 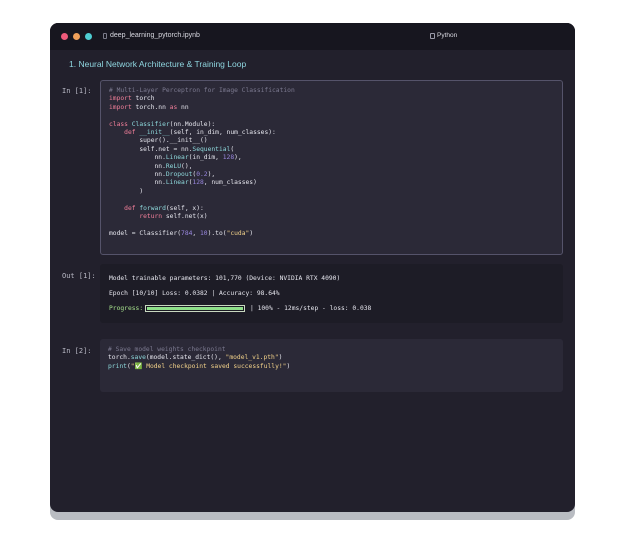 What do you see at coordinates (158, 141) in the screenshot?
I see `code-text: super().__init__()` at bounding box center [158, 141].